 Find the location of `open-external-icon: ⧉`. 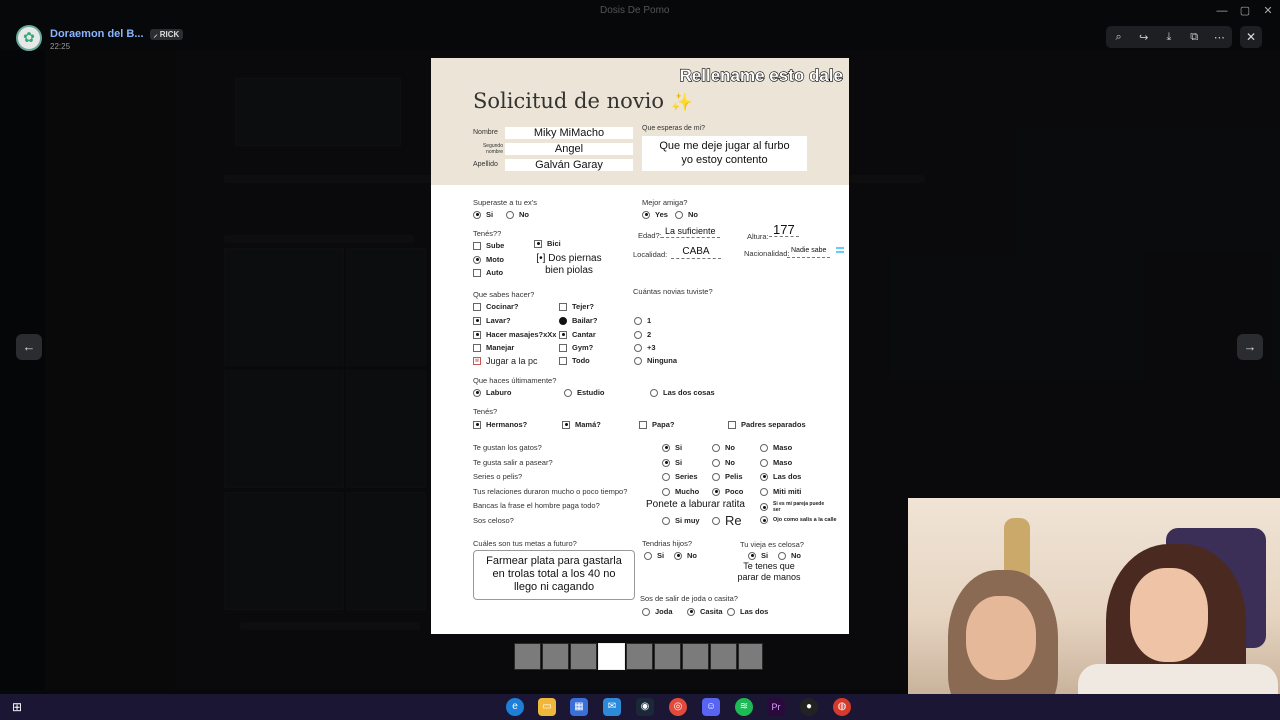

open-external-icon: ⧉ is located at coordinates (1194, 37).